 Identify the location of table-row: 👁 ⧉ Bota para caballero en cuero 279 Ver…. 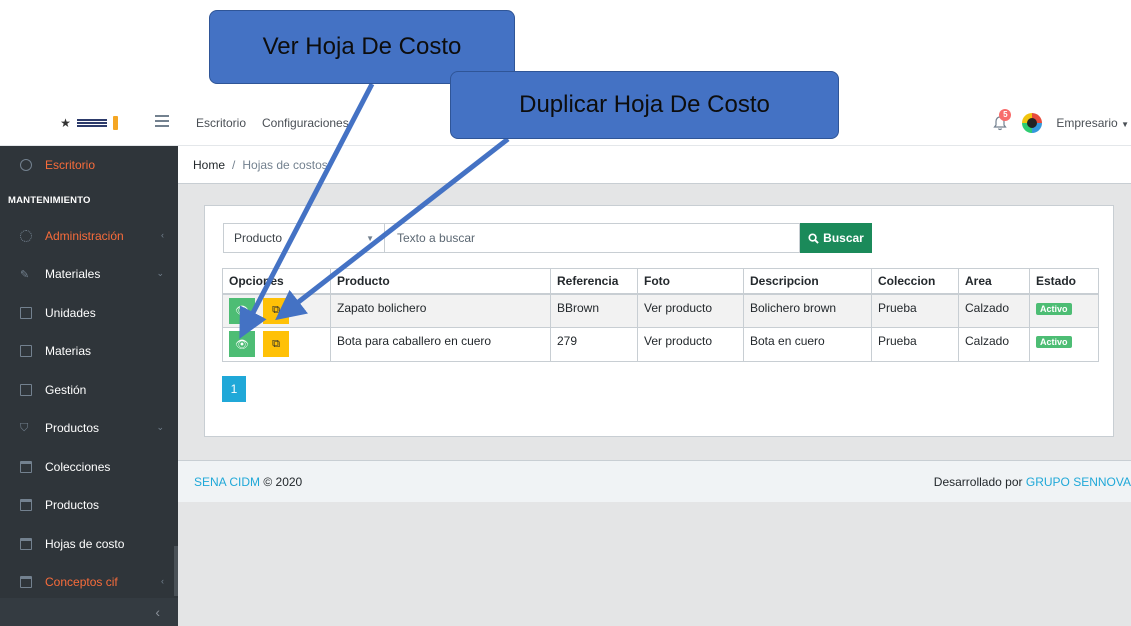
(660, 344).